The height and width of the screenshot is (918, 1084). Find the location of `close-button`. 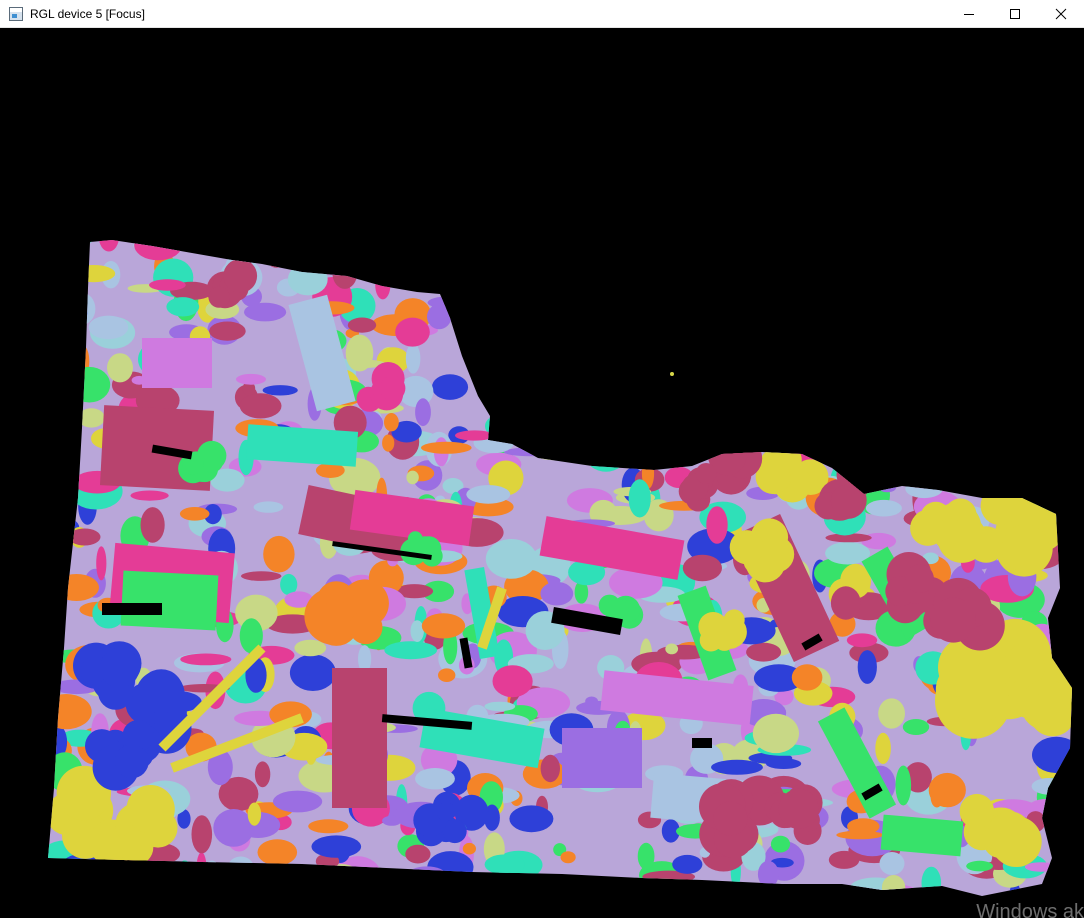

close-button is located at coordinates (1061, 14).